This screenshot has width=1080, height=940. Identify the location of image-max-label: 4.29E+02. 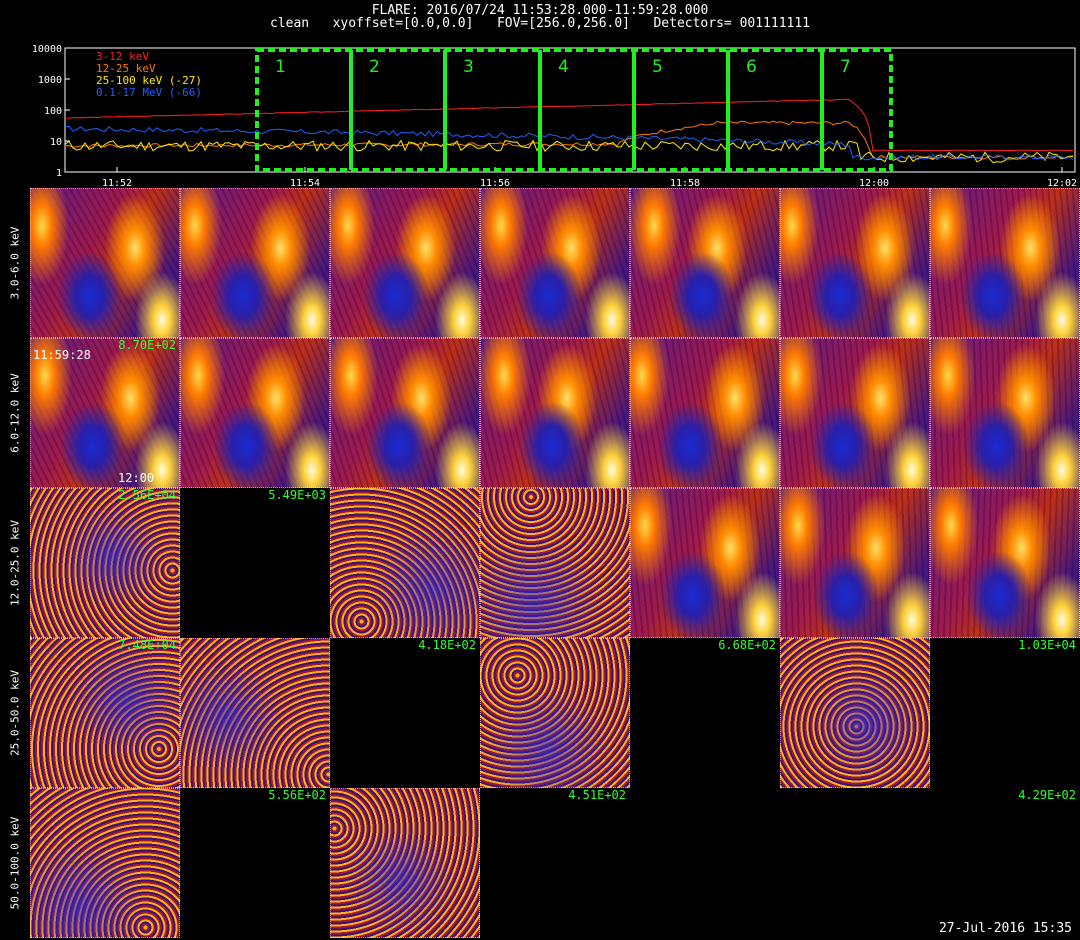
(1047, 795).